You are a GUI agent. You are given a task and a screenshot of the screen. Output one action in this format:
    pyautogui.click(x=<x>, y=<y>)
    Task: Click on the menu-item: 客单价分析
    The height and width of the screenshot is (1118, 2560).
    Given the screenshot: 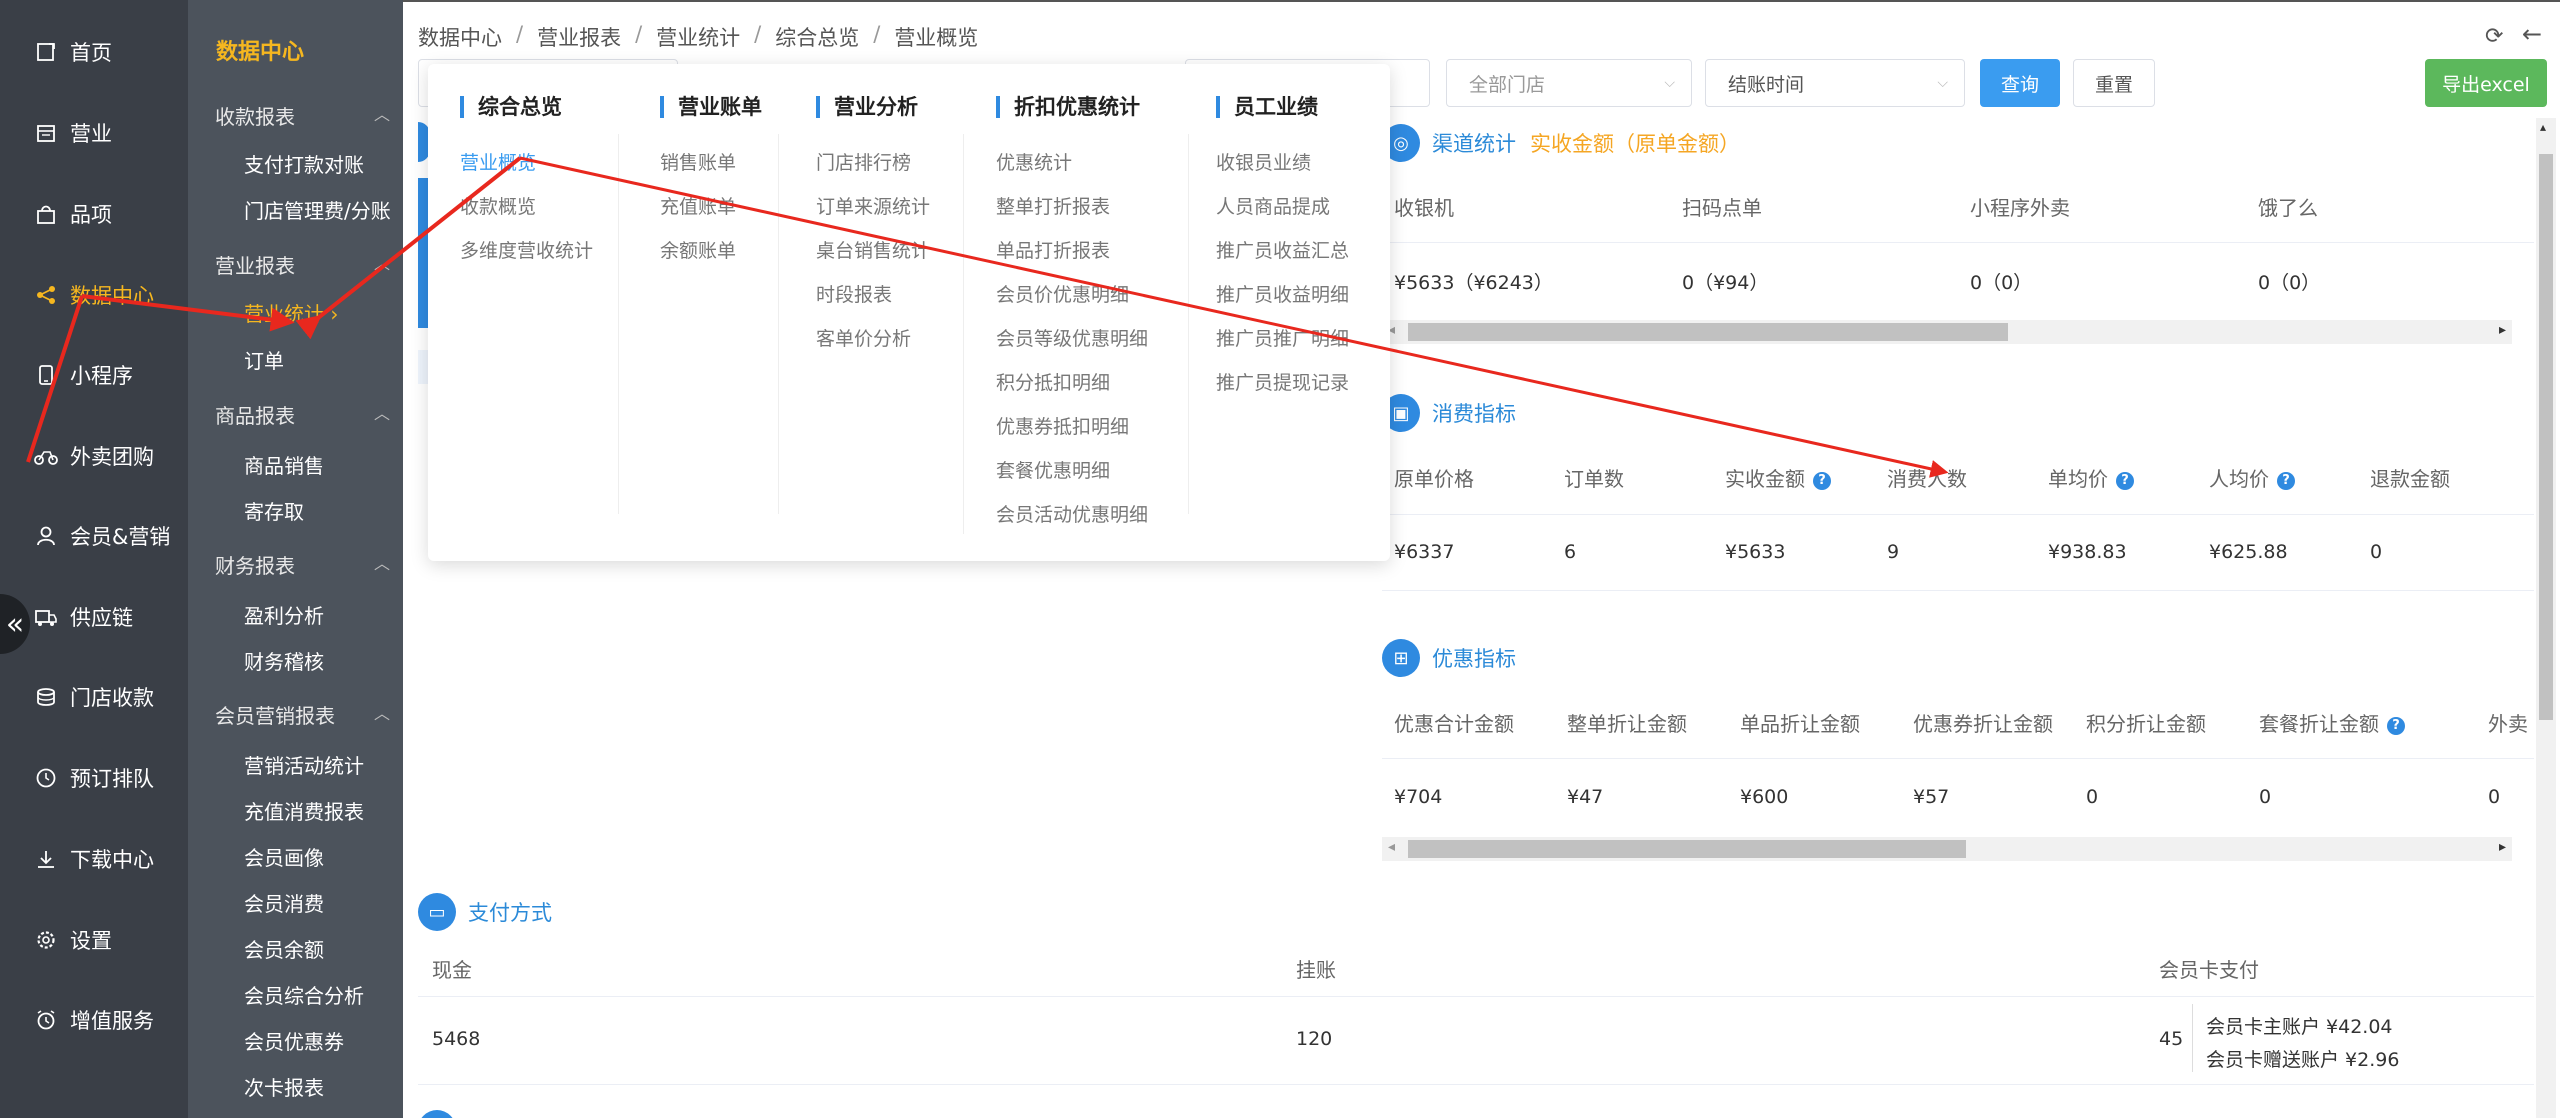 What is the action you would take?
    pyautogui.click(x=863, y=337)
    